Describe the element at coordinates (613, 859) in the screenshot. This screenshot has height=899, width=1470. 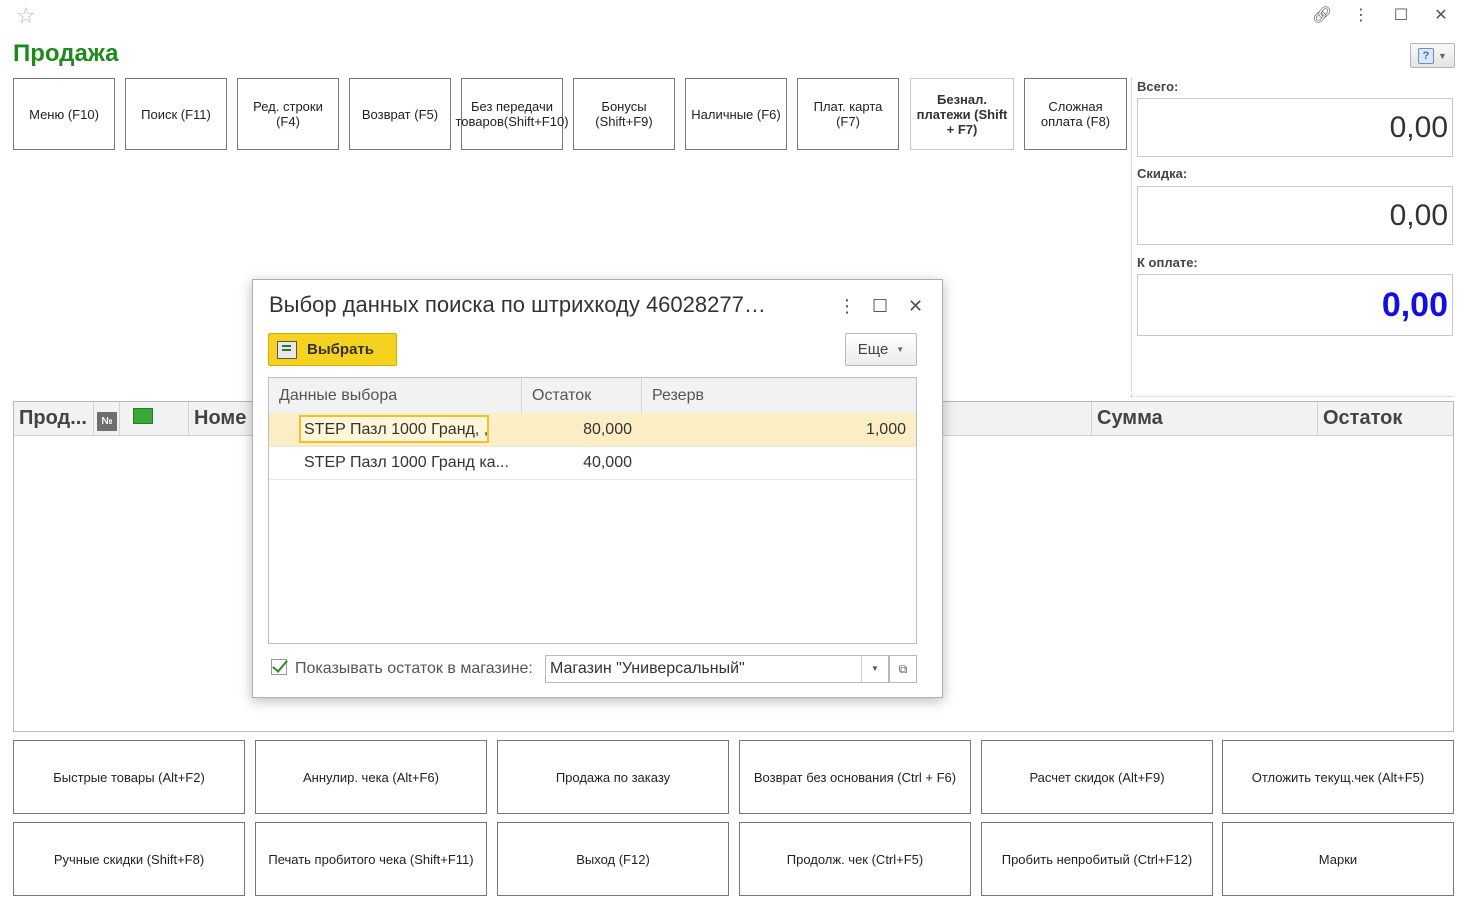
I see `exit-button: Выход (F12)` at that location.